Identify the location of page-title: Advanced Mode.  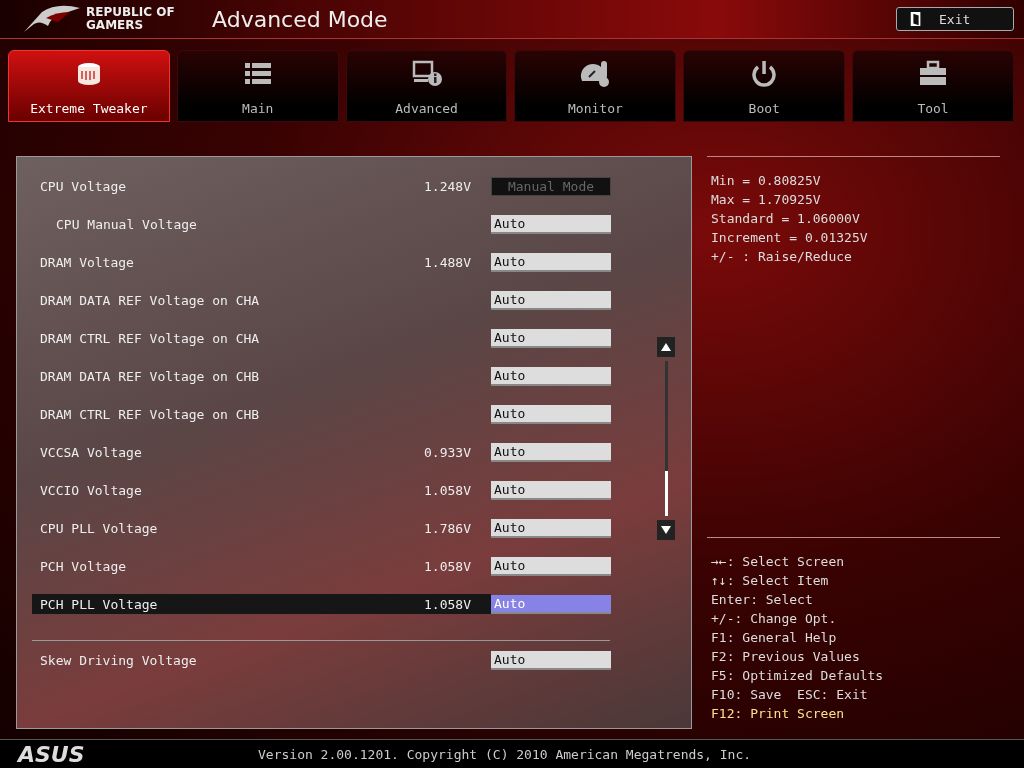
(300, 19).